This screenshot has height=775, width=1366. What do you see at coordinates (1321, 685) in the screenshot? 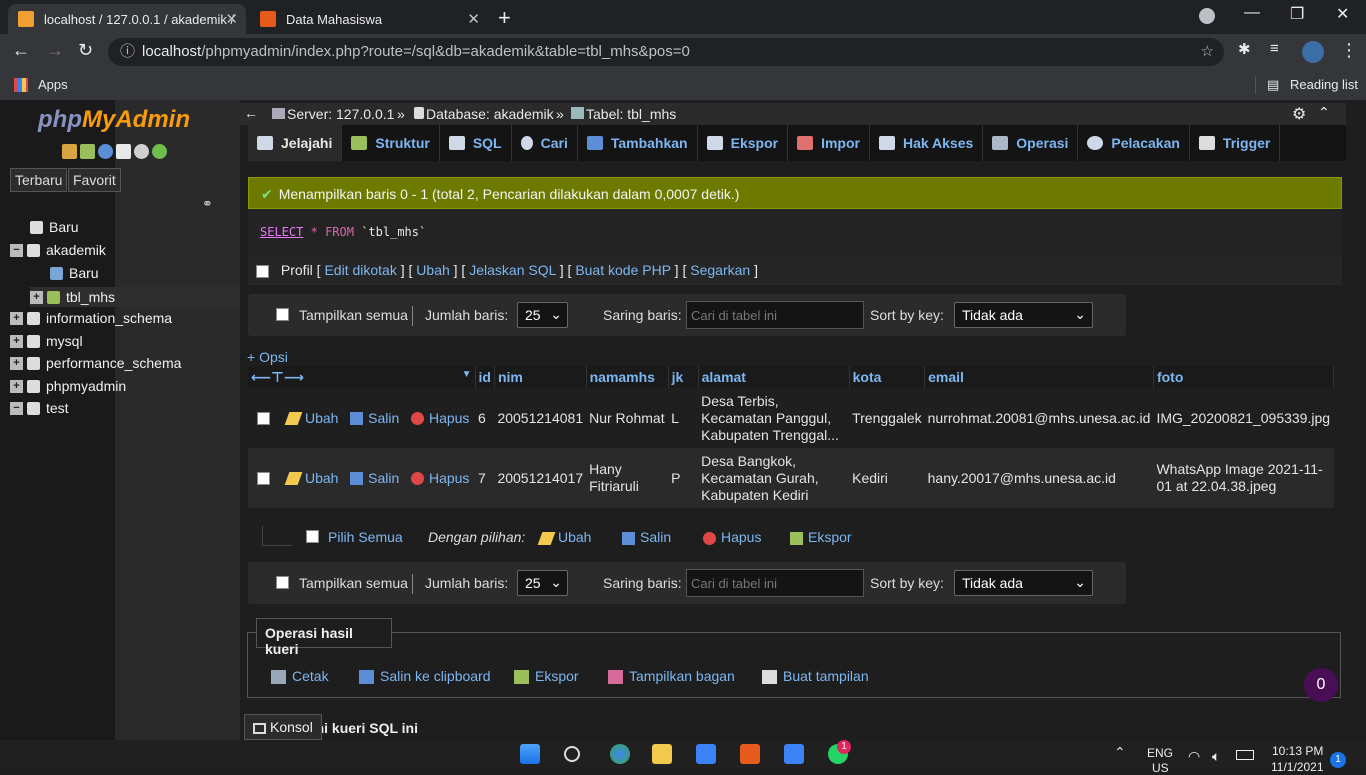
I see `notification-badge: 0` at bounding box center [1321, 685].